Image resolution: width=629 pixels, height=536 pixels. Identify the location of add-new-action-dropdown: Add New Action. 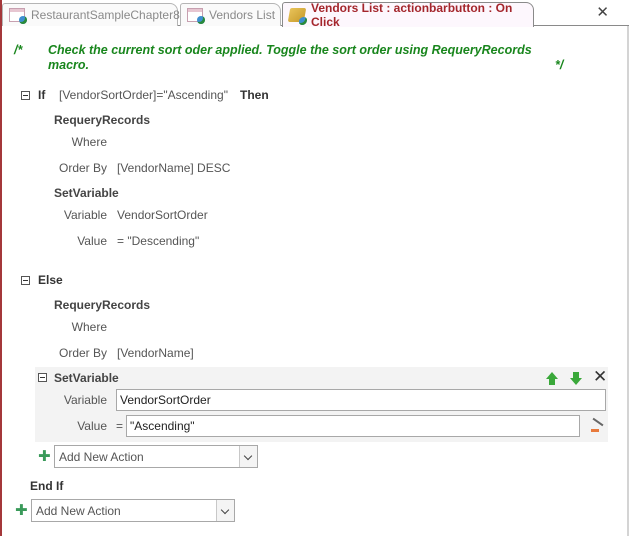
(133, 510).